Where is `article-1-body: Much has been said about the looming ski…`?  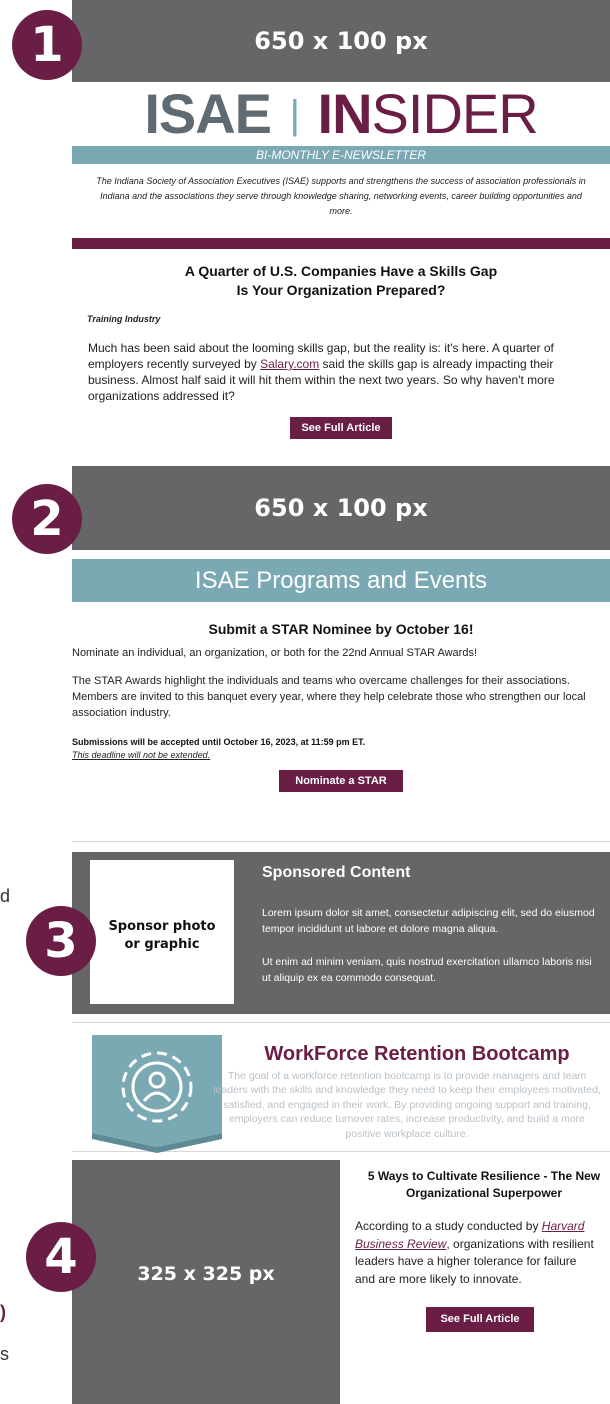
article-1-body: Much has been said about the looming ski… is located at coordinates (341, 364).